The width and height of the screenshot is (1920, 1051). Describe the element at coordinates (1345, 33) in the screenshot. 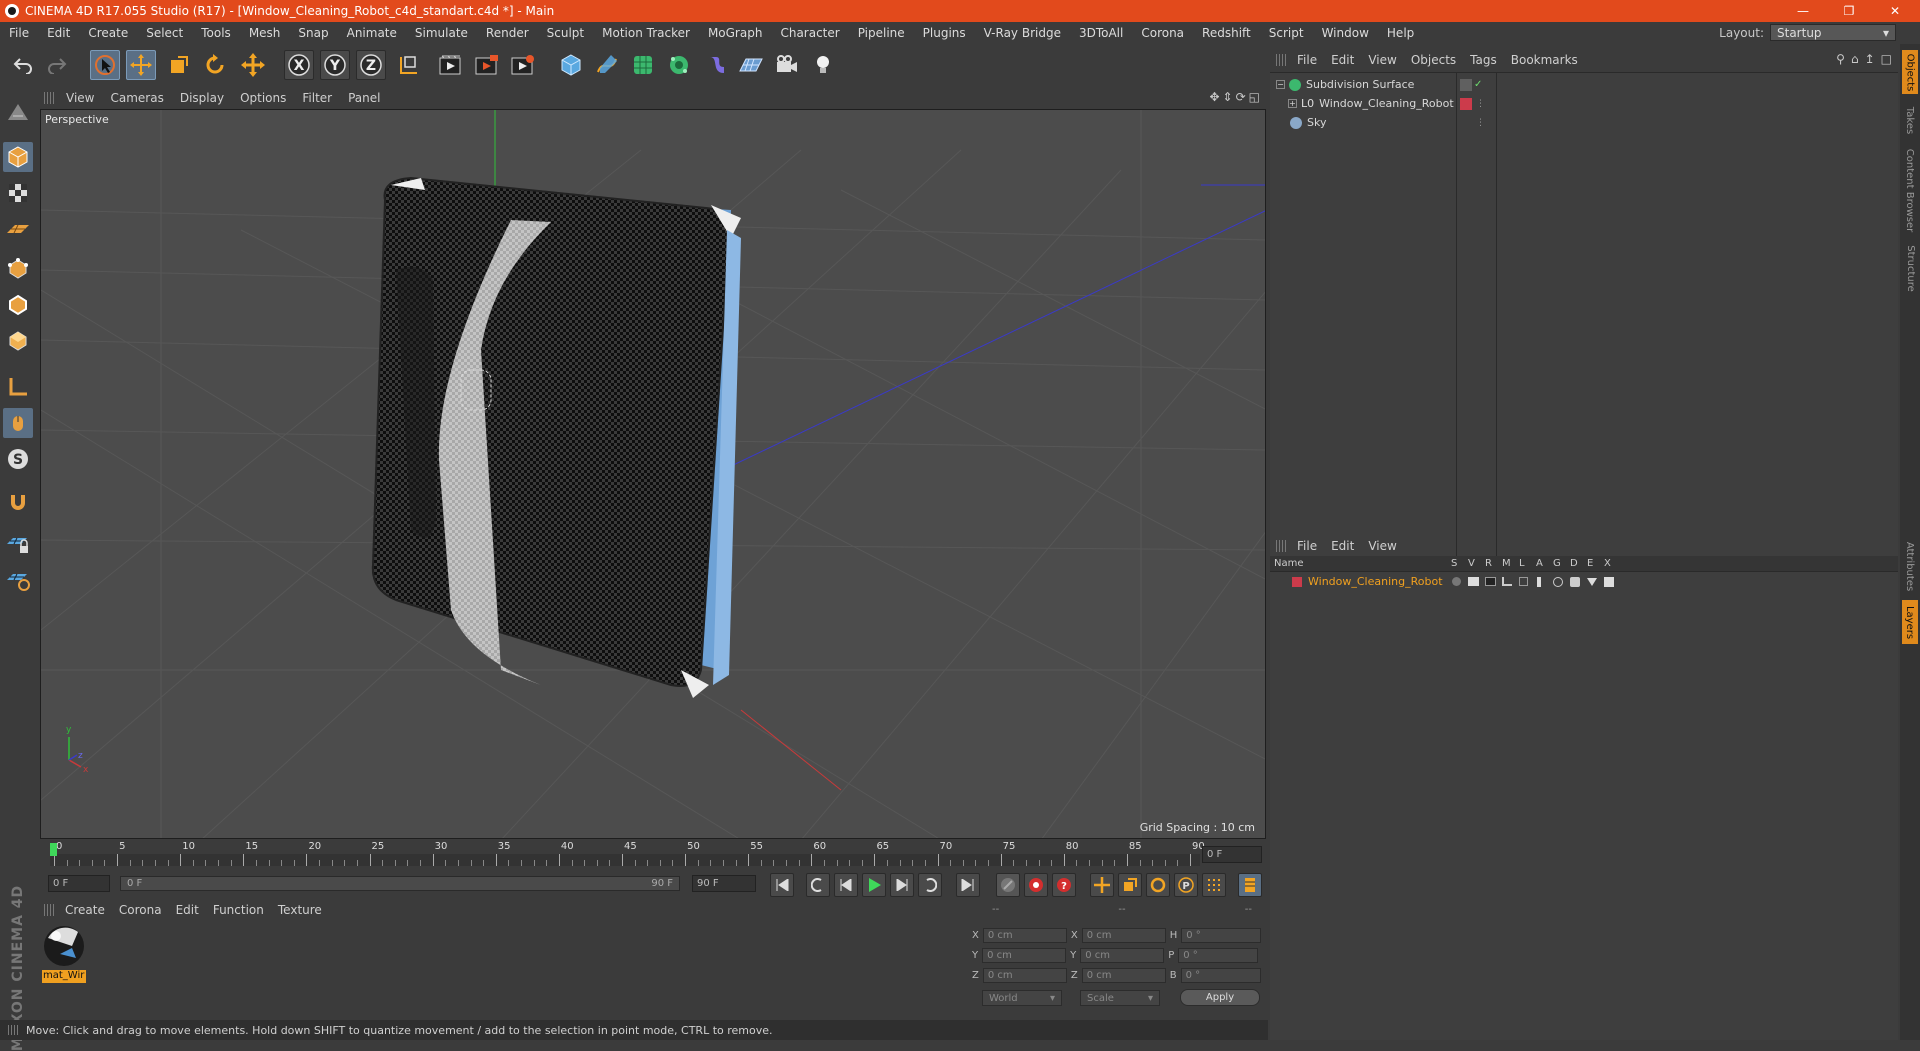

I see `menu-window: Window` at that location.